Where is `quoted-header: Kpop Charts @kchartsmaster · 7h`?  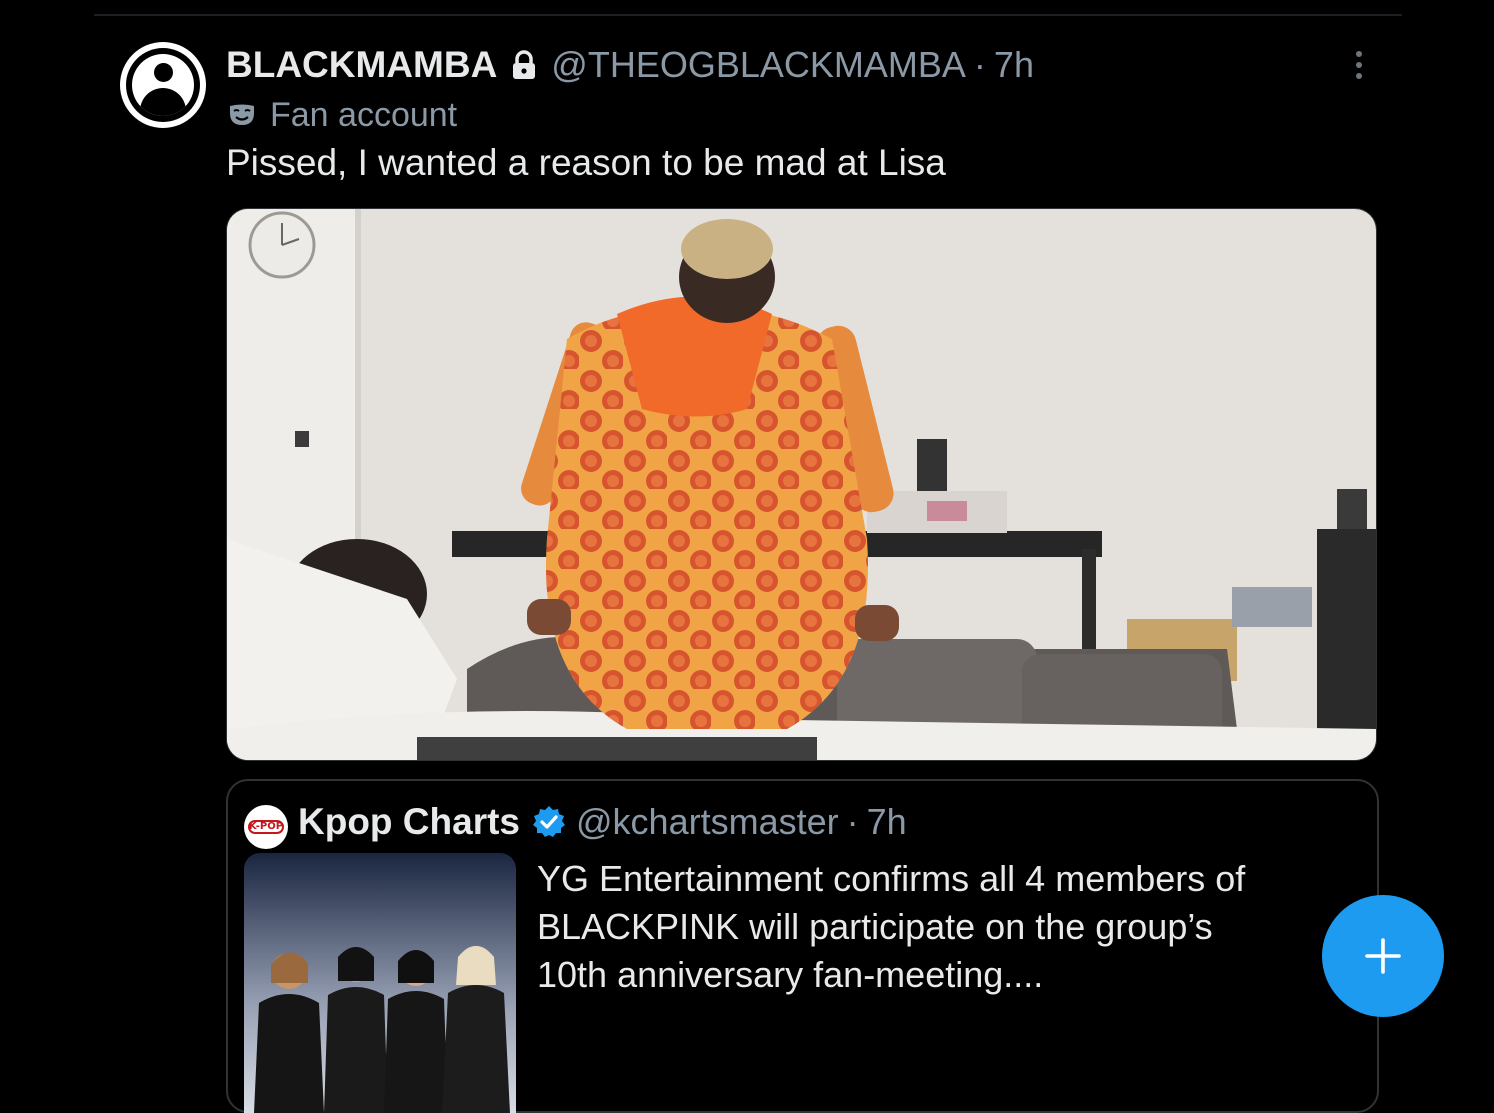 quoted-header: Kpop Charts @kchartsmaster · 7h is located at coordinates (602, 822).